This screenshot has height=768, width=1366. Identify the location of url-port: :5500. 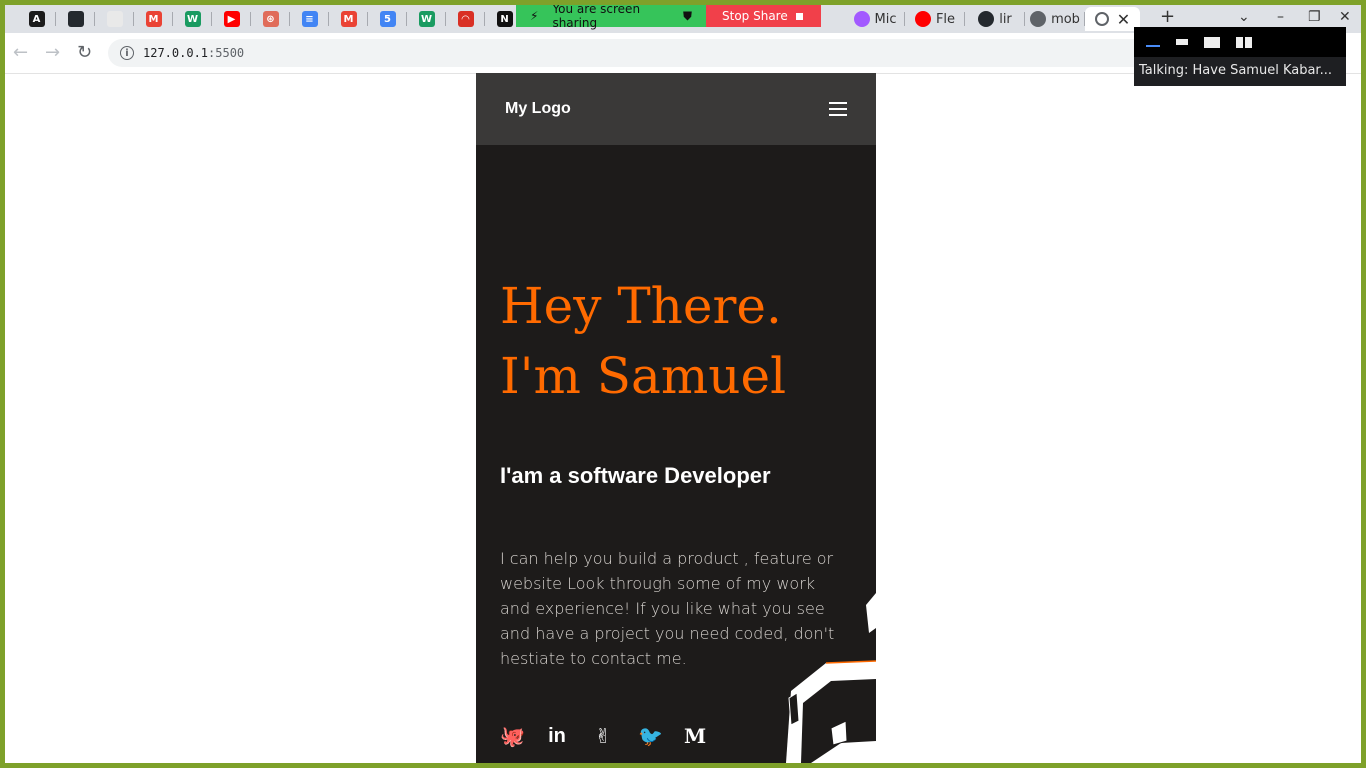
(226, 53).